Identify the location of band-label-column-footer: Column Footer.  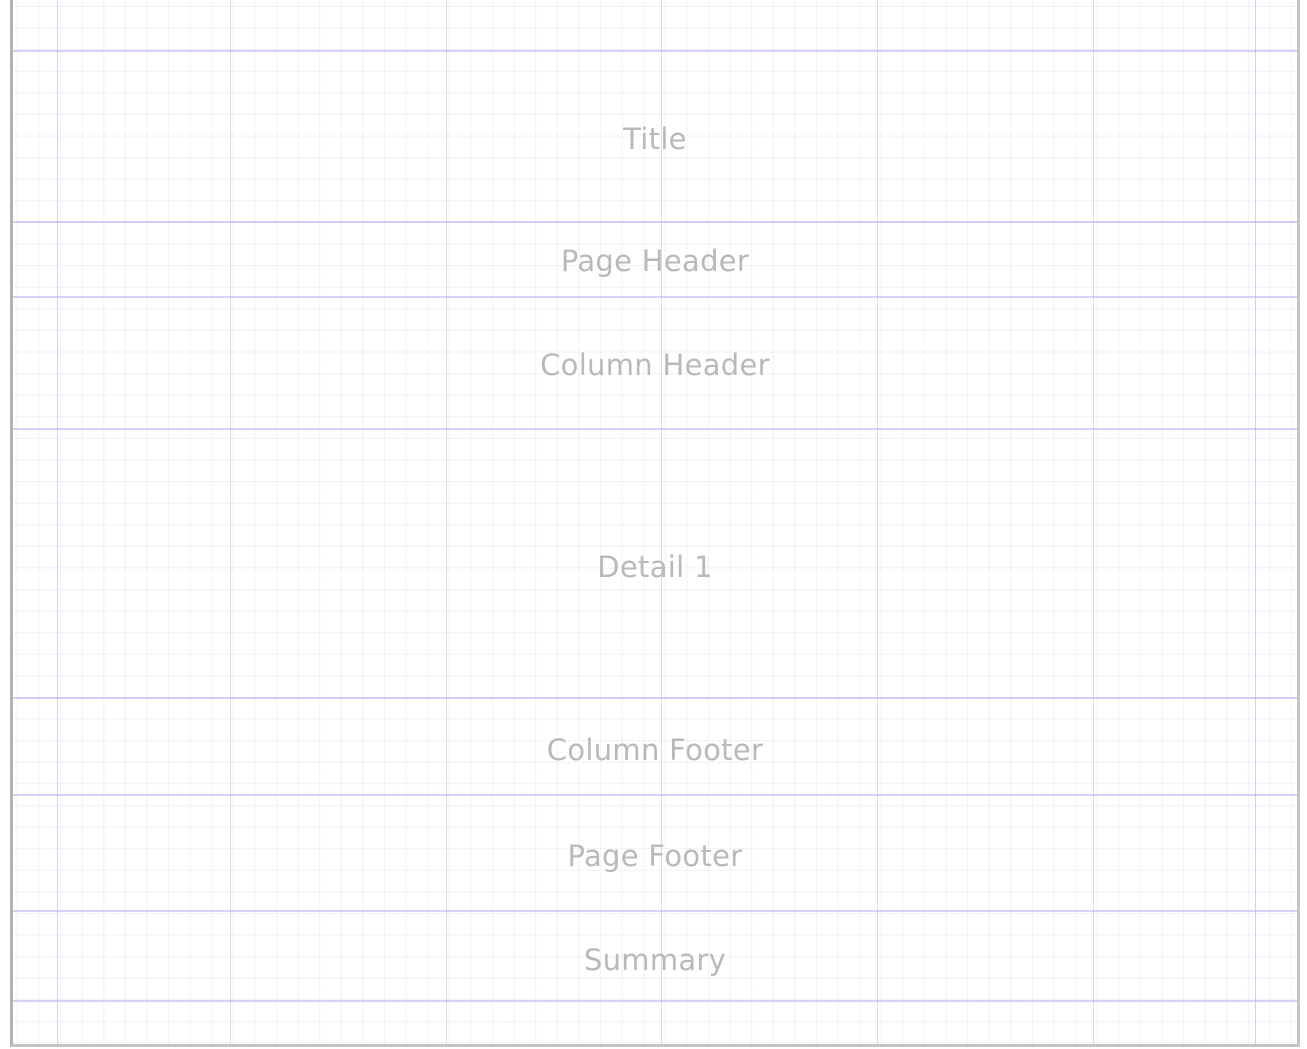
(655, 749).